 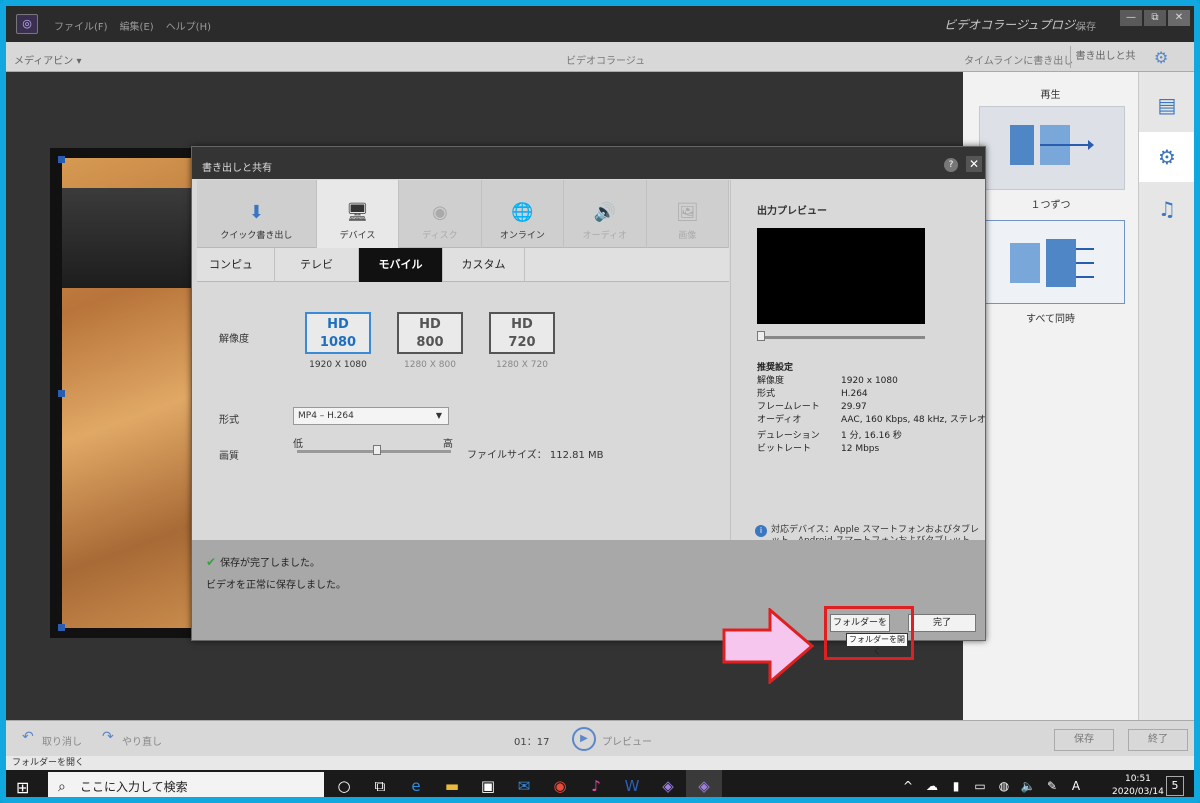 I want to click on tab-mobile: モバイル, so click(x=401, y=265).